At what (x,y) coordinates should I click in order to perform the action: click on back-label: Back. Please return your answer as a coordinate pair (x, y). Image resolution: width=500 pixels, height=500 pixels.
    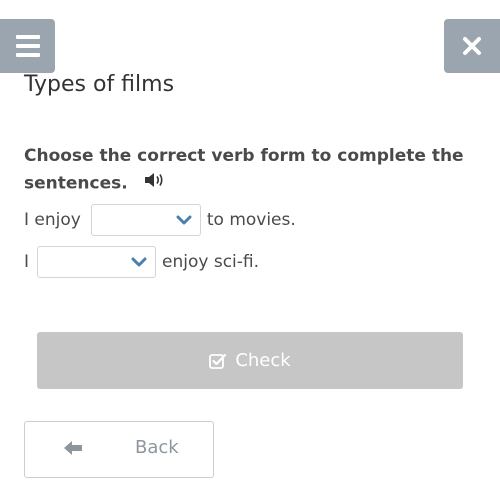
    Looking at the image, I should click on (157, 447).